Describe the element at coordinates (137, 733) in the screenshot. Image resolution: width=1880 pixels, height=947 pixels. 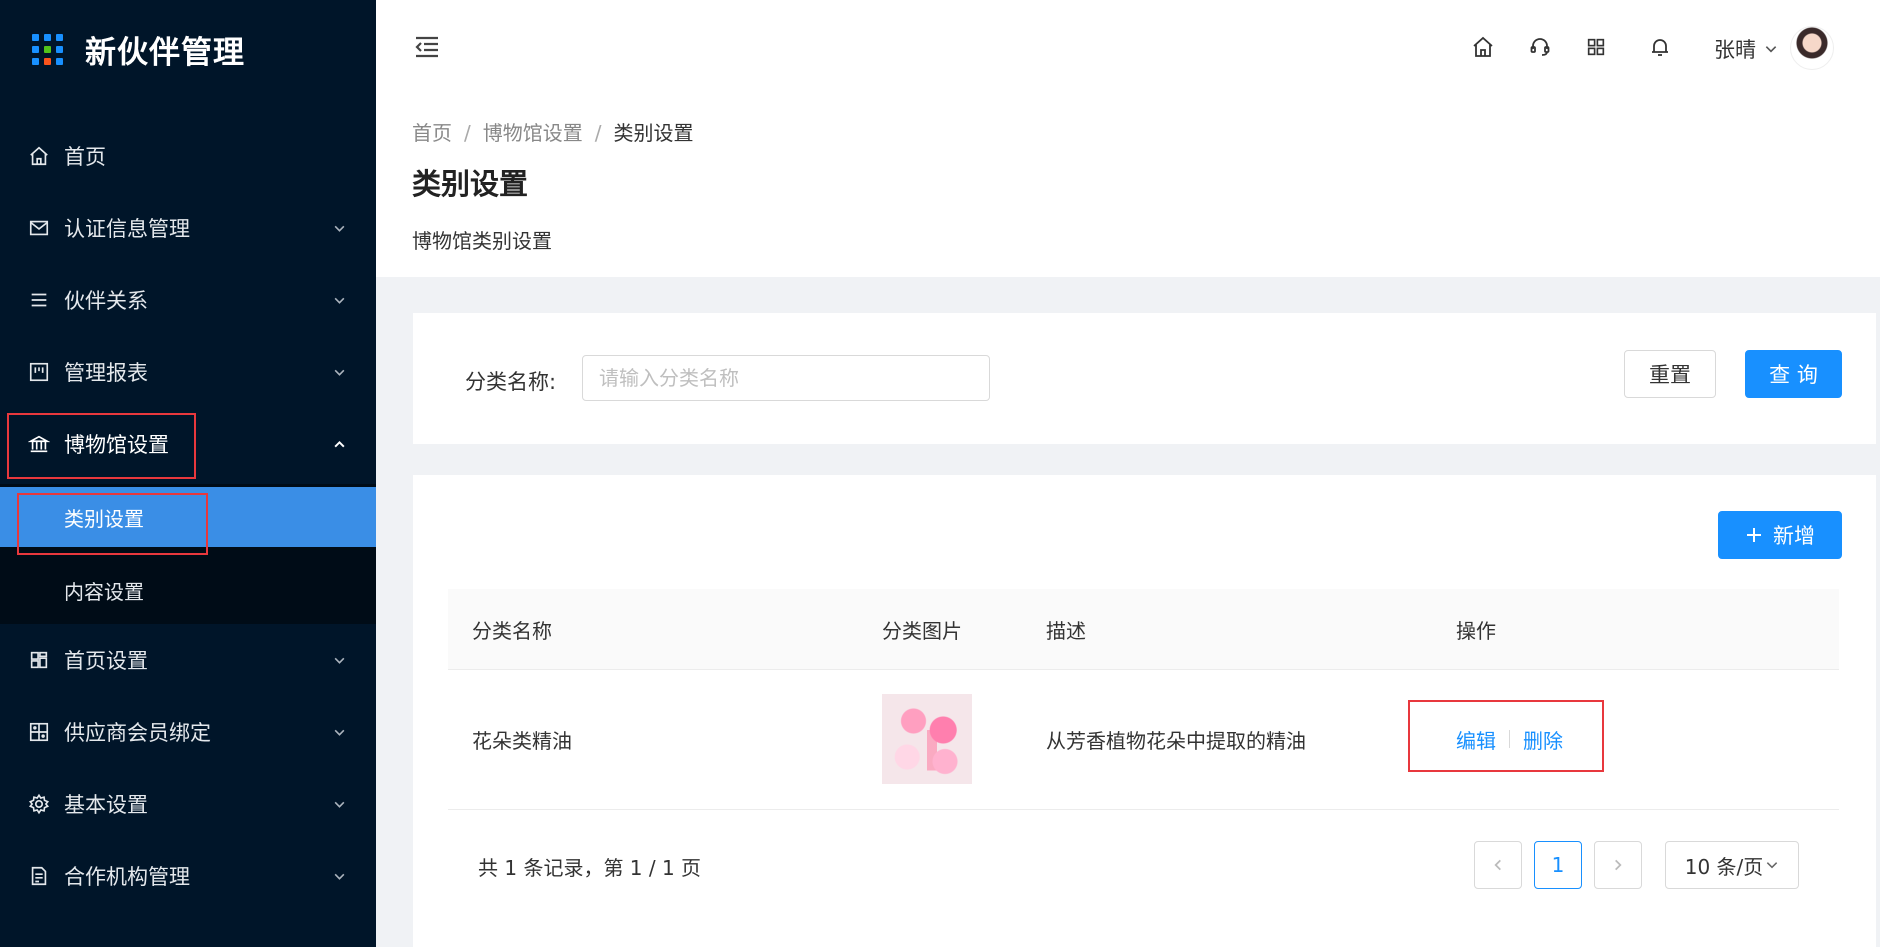
I see `sidebar-item-label: 供应商会员绑定` at that location.